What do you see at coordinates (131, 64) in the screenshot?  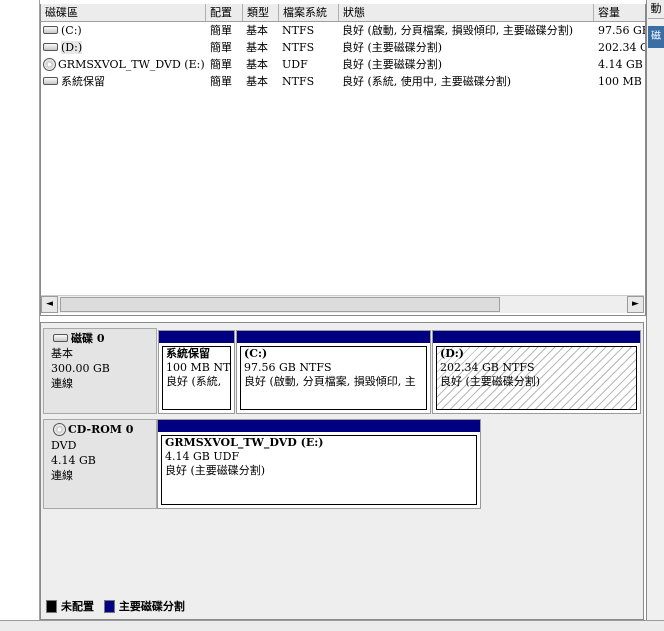 I see `volume-name: GRMSXVOL_TW_DVD (E:)` at bounding box center [131, 64].